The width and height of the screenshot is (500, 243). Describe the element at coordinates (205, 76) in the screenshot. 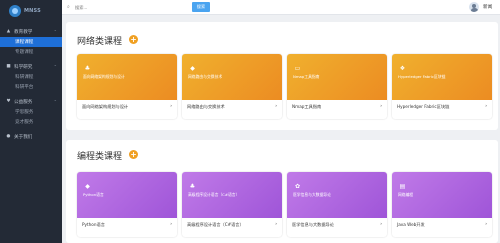

I see `card-banner-text: 网络路由与交换技术` at that location.